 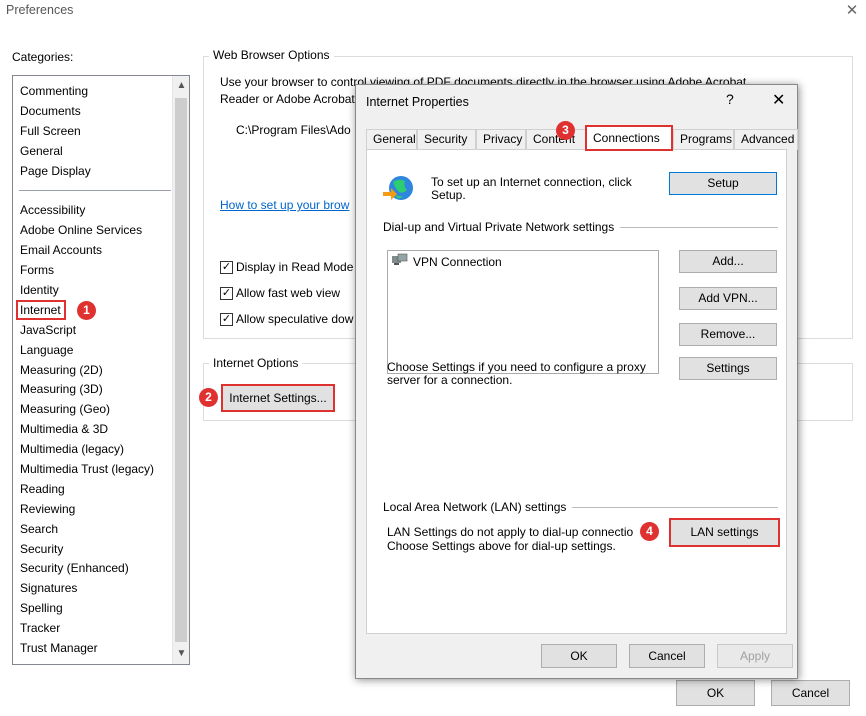 I want to click on dialog-apply-button: Apply, so click(x=755, y=656).